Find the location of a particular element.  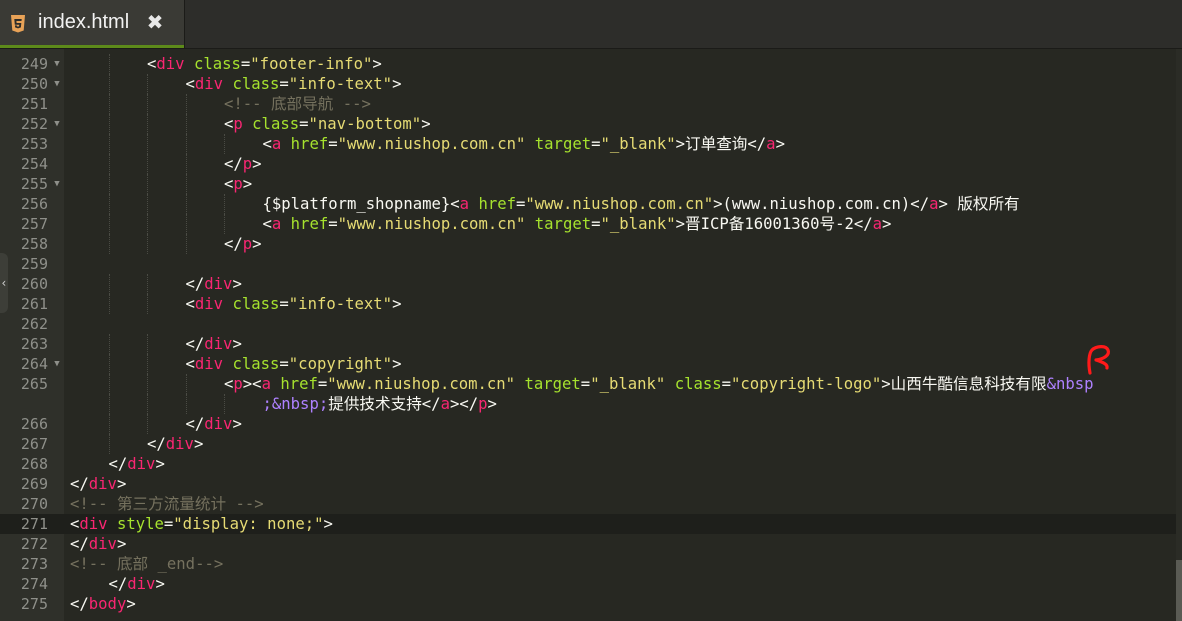

code-line: 262 is located at coordinates (591, 324).